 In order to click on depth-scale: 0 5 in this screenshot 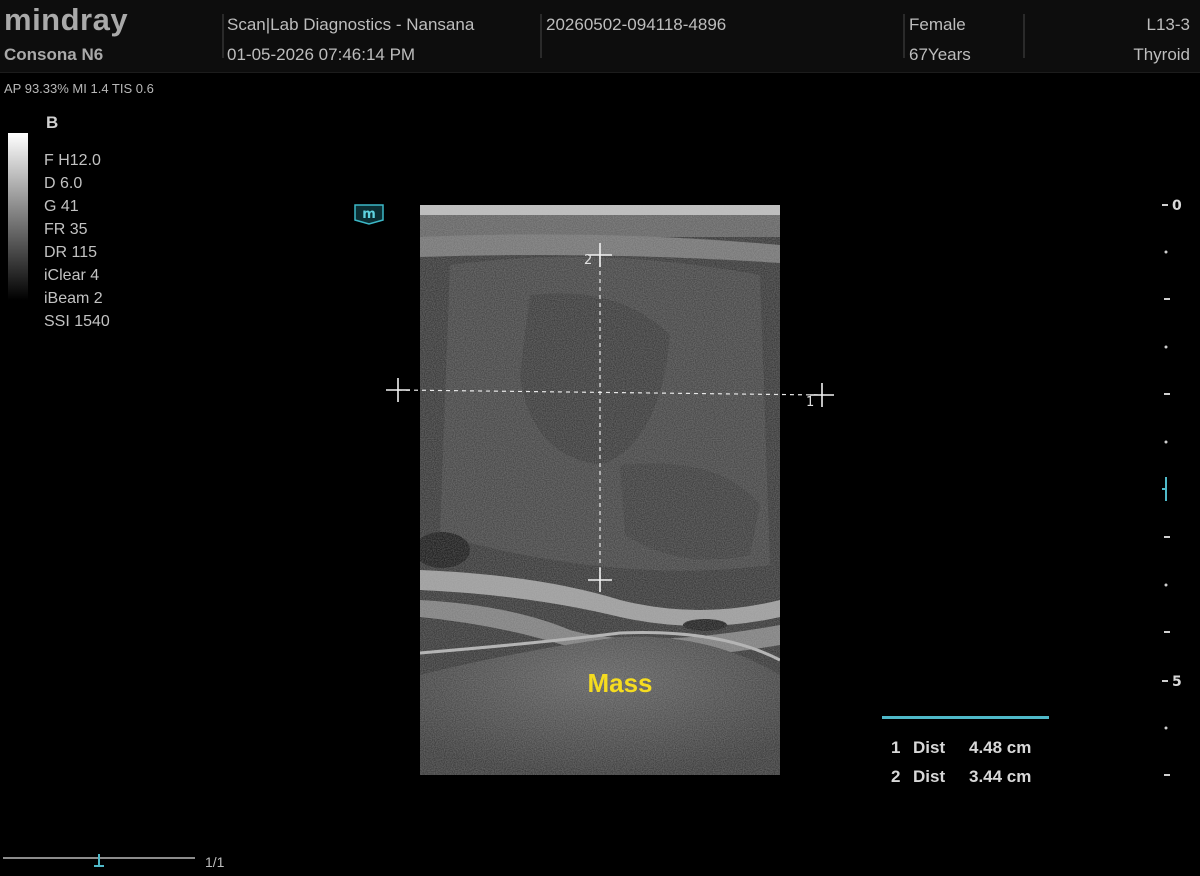, I will do `click(1172, 487)`.